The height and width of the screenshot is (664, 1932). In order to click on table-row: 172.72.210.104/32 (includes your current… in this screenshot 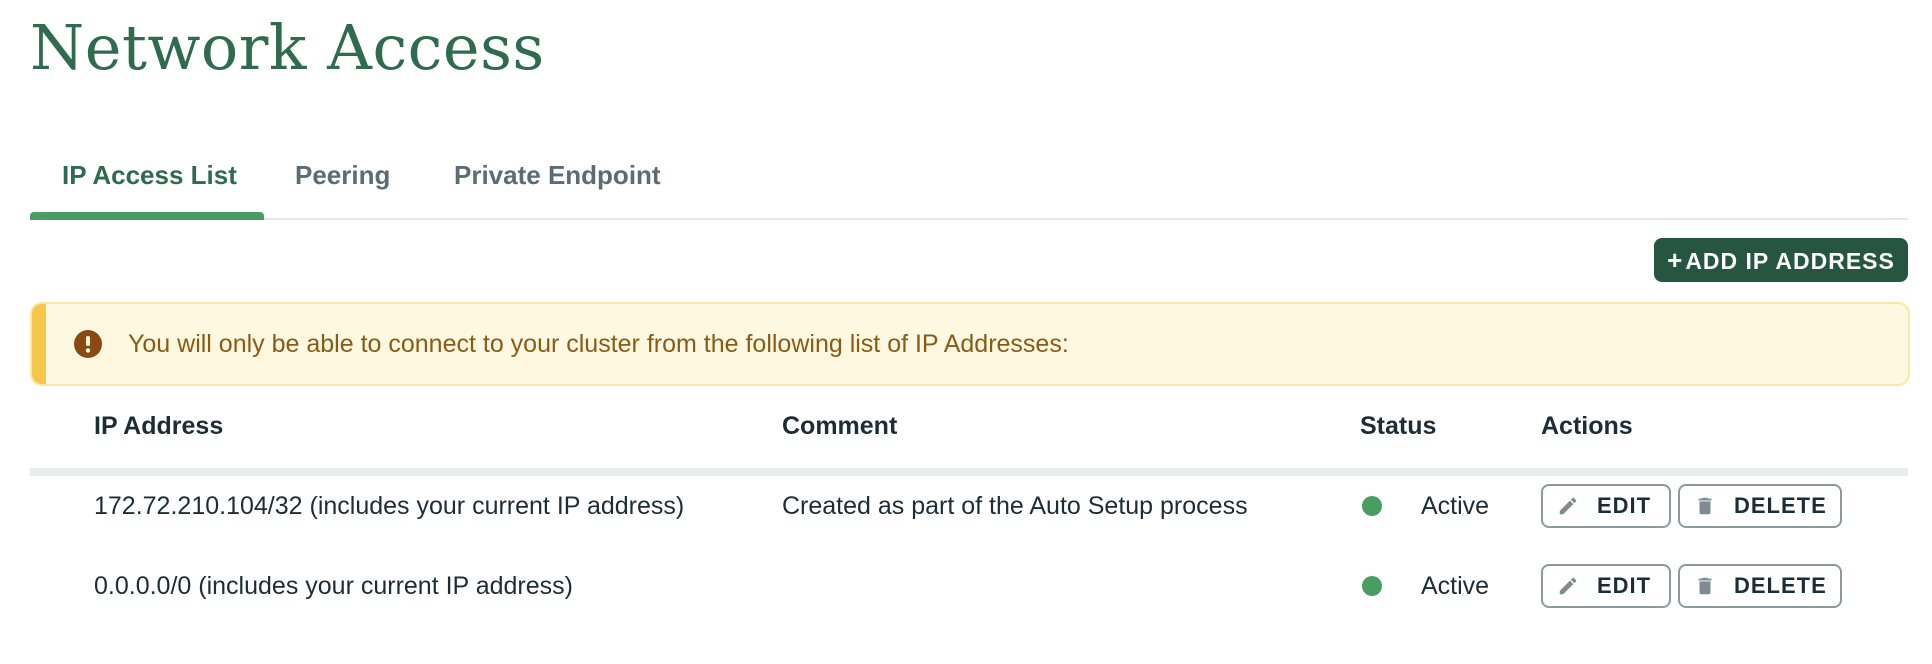, I will do `click(969, 506)`.